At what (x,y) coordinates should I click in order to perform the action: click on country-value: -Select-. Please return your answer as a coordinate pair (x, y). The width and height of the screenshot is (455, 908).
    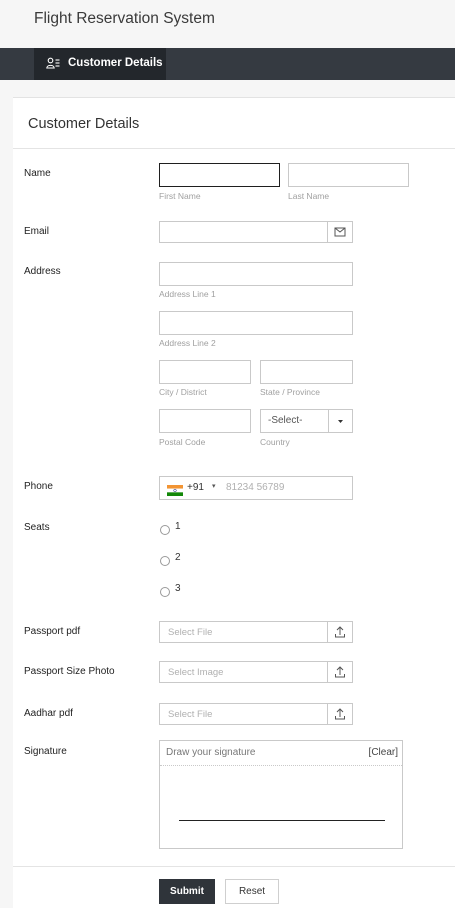
    Looking at the image, I should click on (285, 420).